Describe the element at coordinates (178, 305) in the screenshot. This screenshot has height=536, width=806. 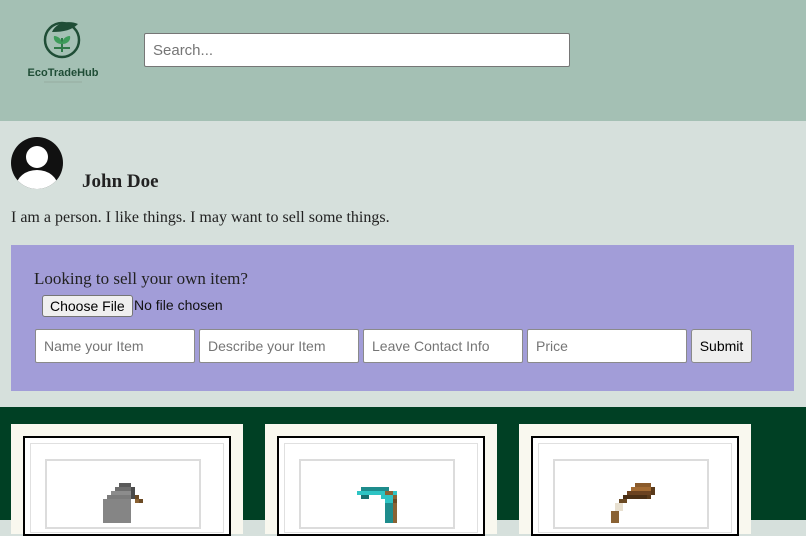
I see `file-status-text: No file chosen` at that location.